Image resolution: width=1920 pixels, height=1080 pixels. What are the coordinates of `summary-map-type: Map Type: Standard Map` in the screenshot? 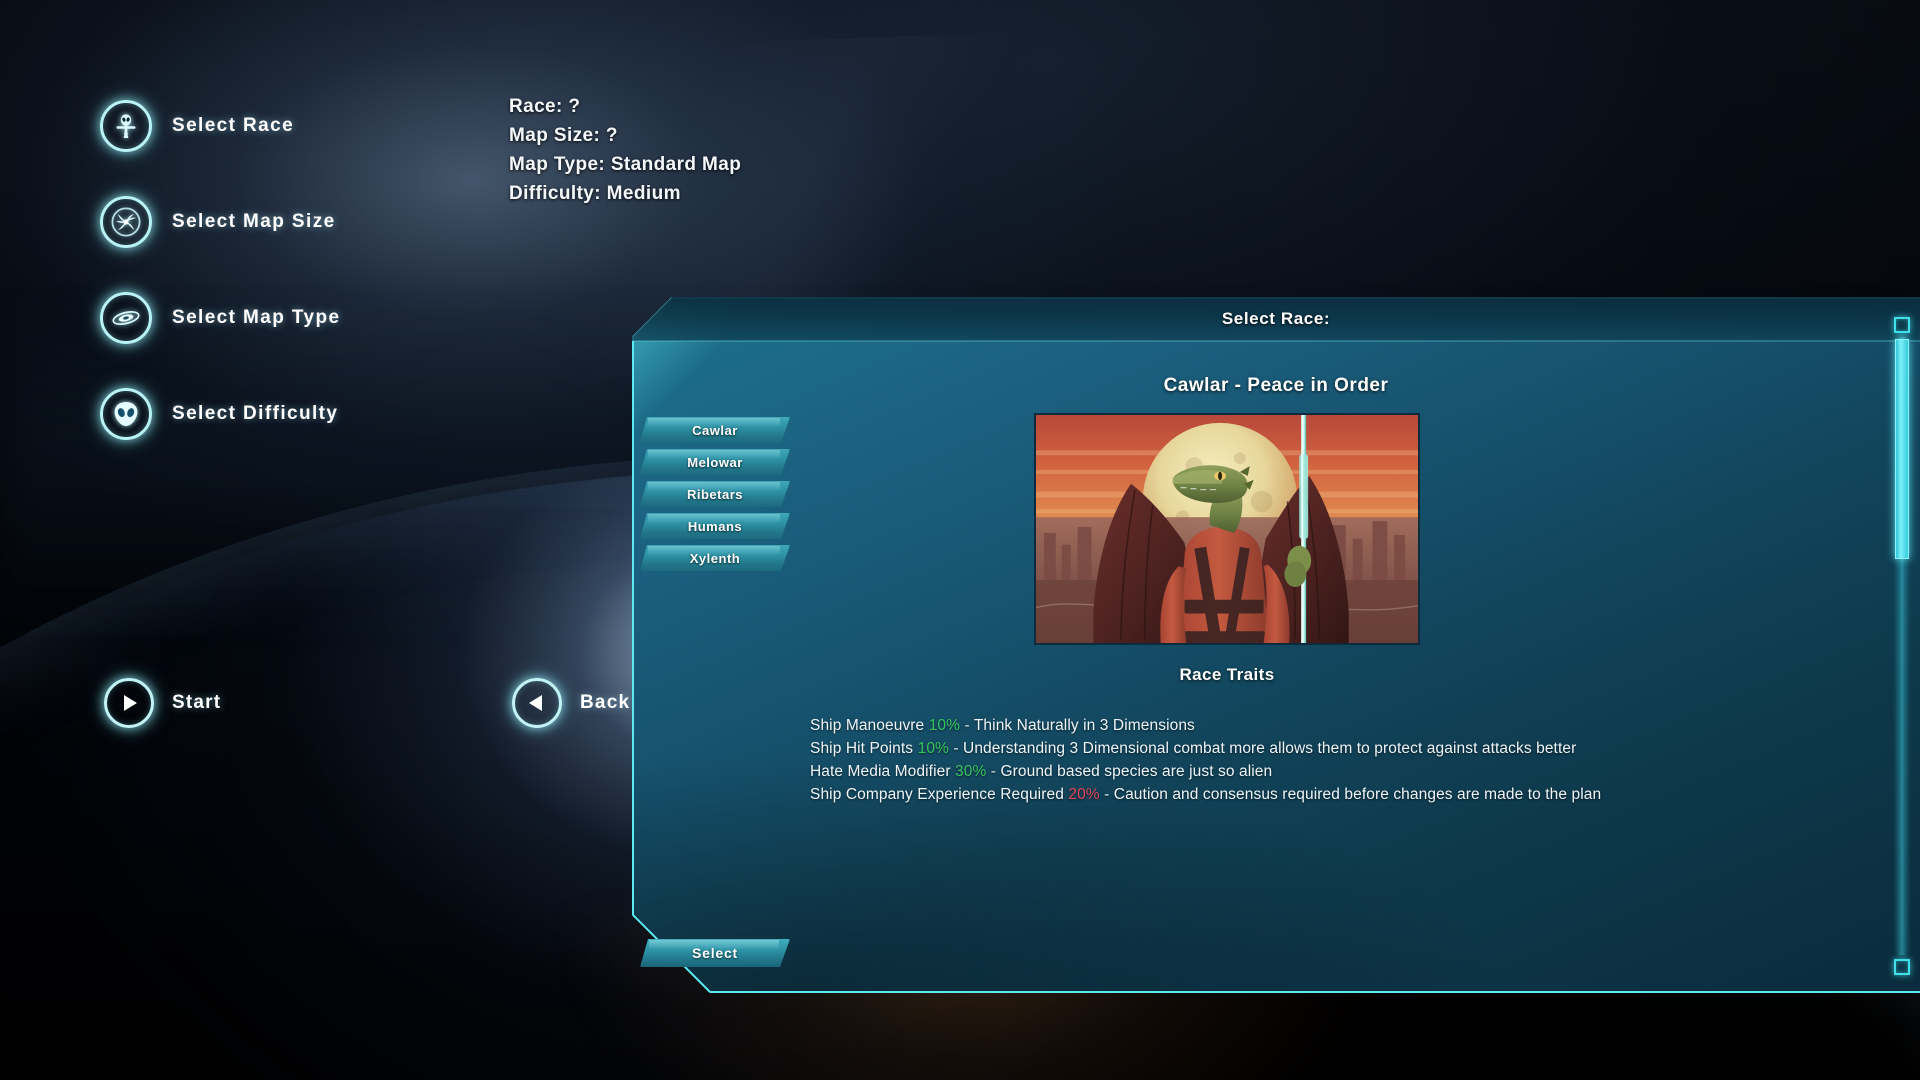 It's located at (625, 164).